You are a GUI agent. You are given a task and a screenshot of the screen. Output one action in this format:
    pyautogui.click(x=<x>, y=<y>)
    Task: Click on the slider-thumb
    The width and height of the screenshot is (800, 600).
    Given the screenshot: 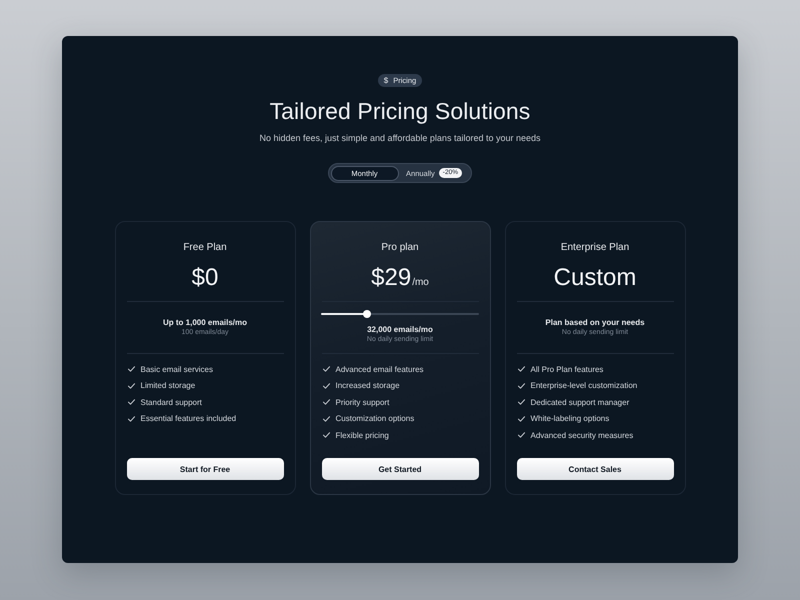 What is the action you would take?
    pyautogui.click(x=366, y=314)
    